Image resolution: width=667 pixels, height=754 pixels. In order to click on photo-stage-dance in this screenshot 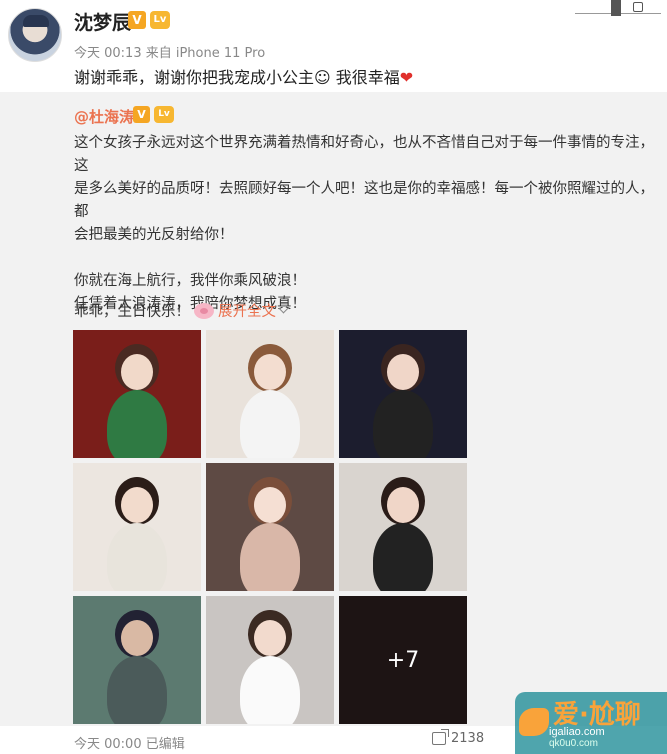, I will do `click(403, 394)`.